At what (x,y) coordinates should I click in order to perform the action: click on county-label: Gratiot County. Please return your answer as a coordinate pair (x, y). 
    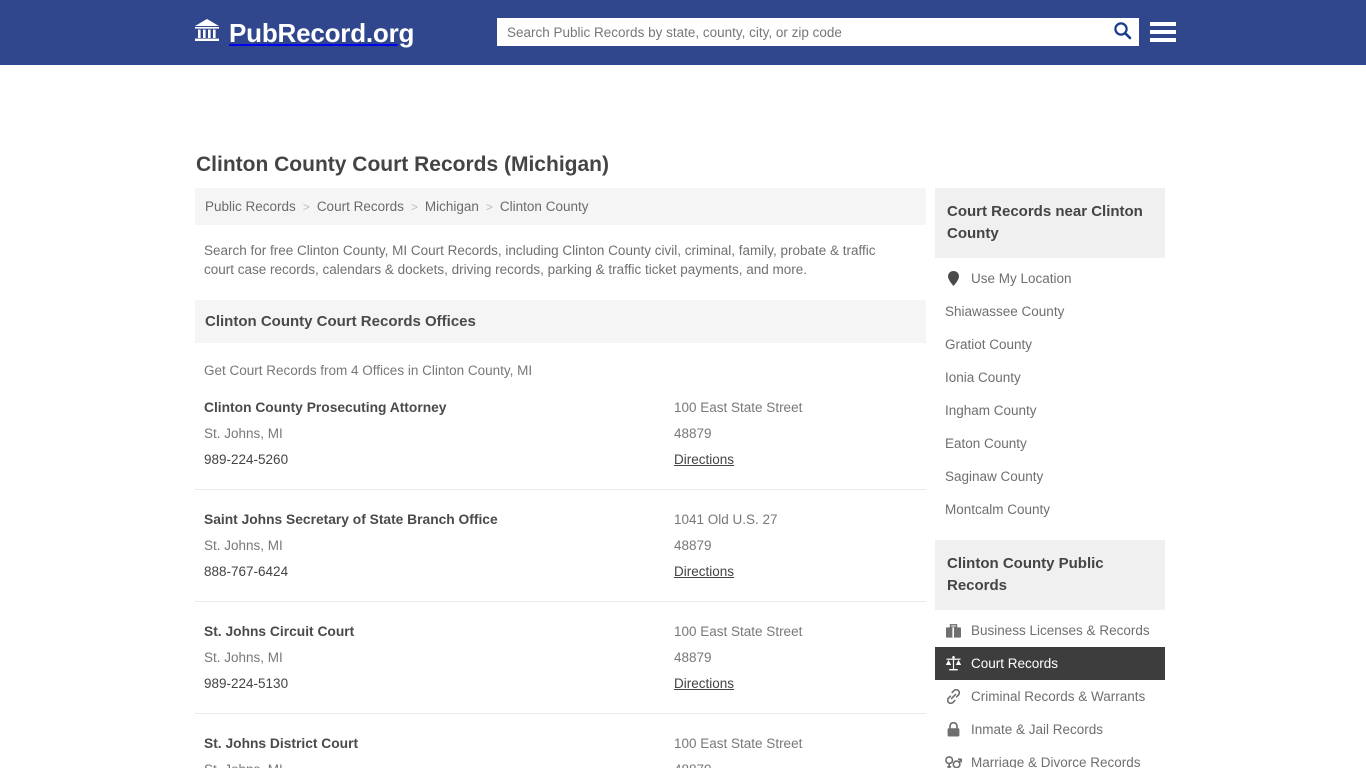
    Looking at the image, I should click on (989, 344).